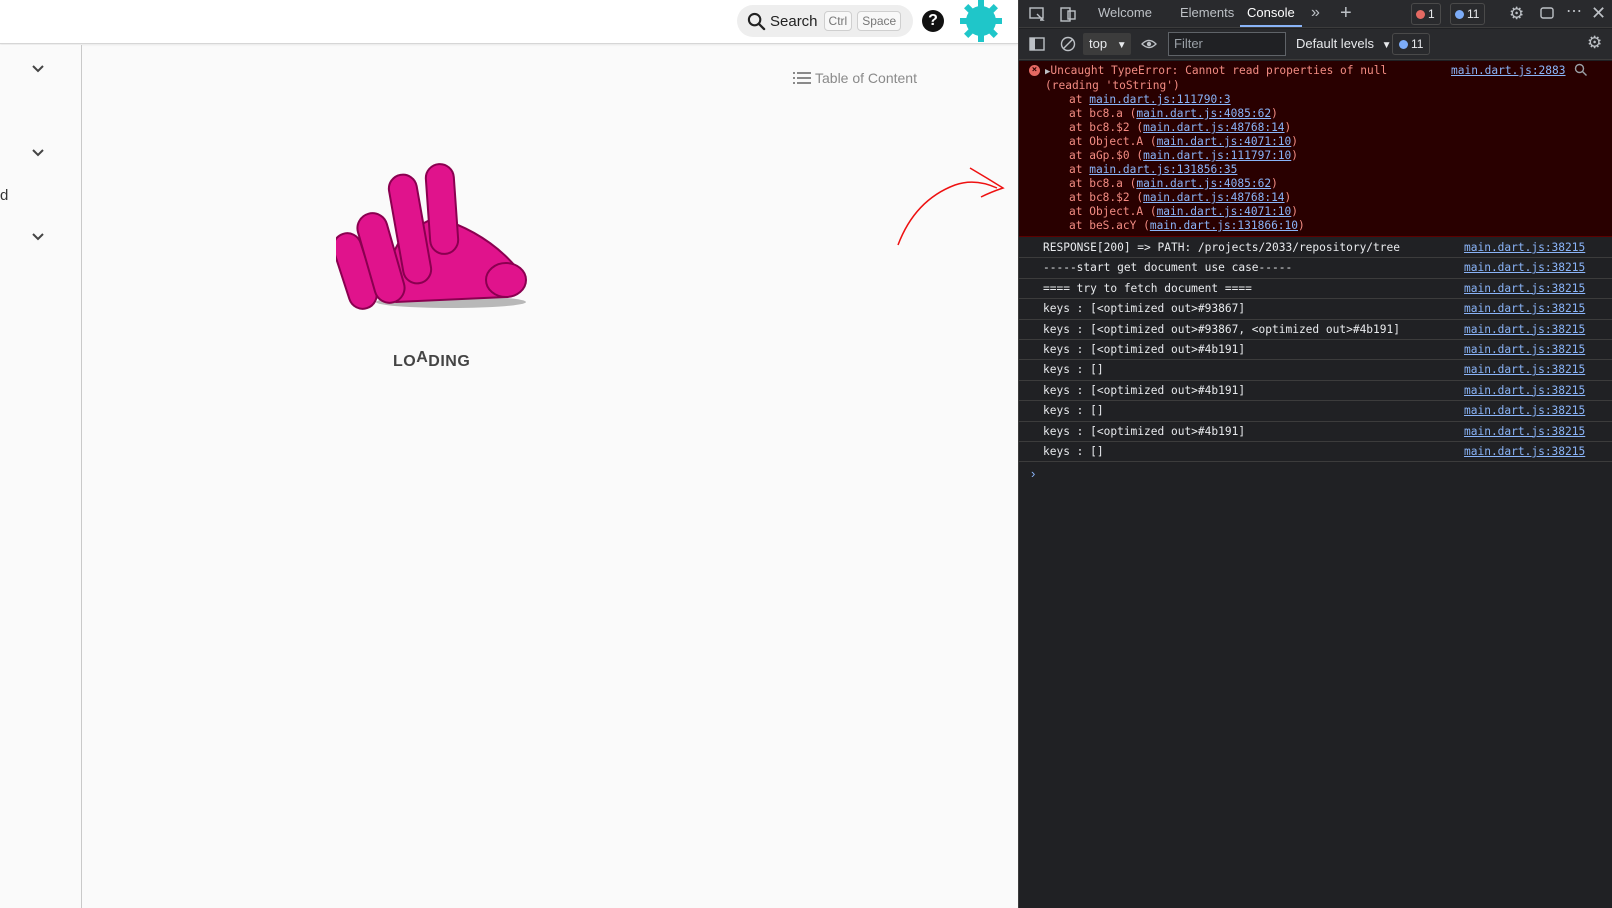  Describe the element at coordinates (1037, 14) in the screenshot. I see `inspect-icon` at that location.